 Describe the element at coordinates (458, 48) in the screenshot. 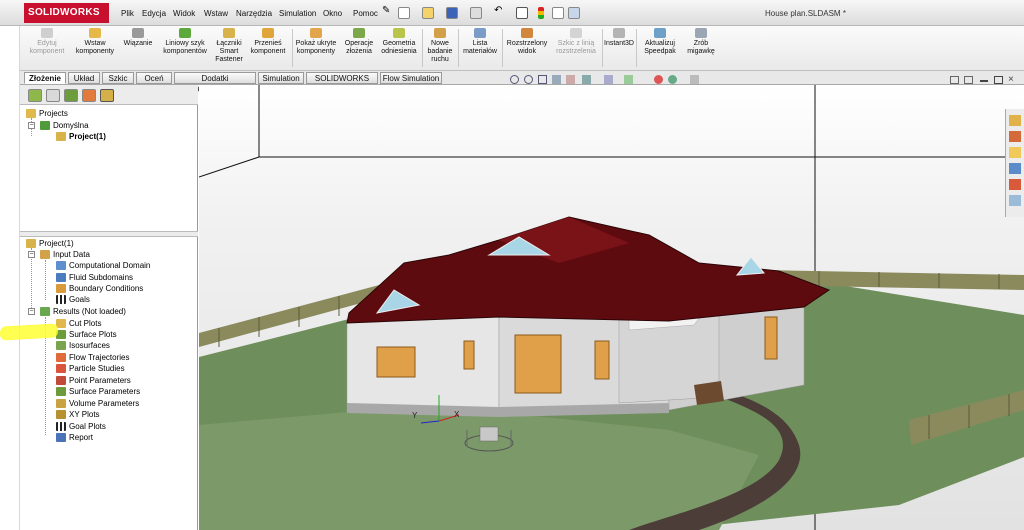

I see `separator` at that location.